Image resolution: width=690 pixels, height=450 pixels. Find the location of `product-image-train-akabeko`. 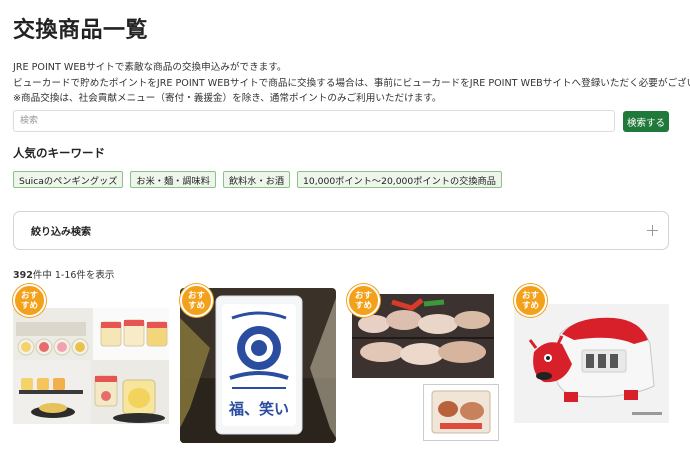

product-image-train-akabeko is located at coordinates (591, 363).